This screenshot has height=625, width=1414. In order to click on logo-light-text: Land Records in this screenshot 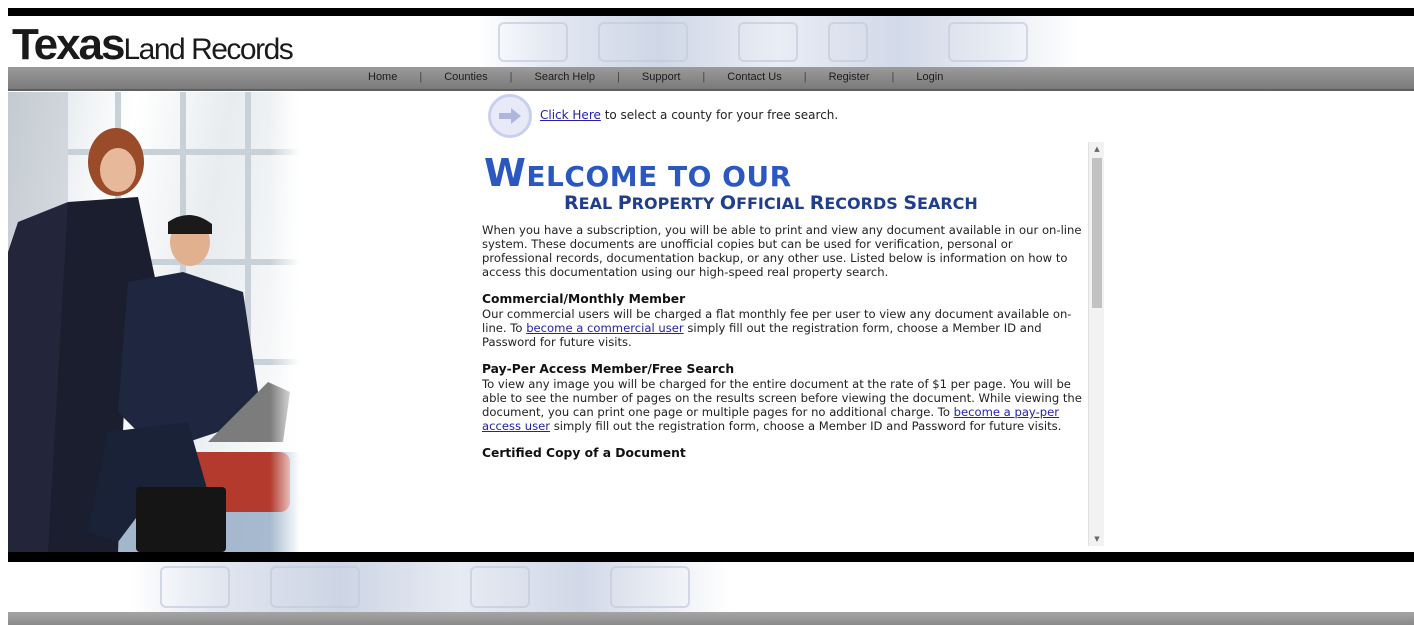, I will do `click(208, 49)`.